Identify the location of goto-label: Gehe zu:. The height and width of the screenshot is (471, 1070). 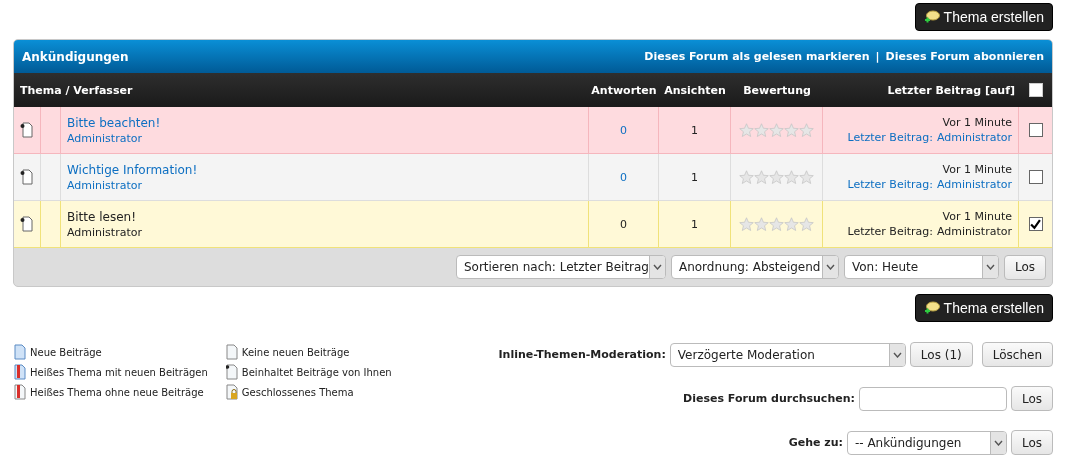
(815, 442).